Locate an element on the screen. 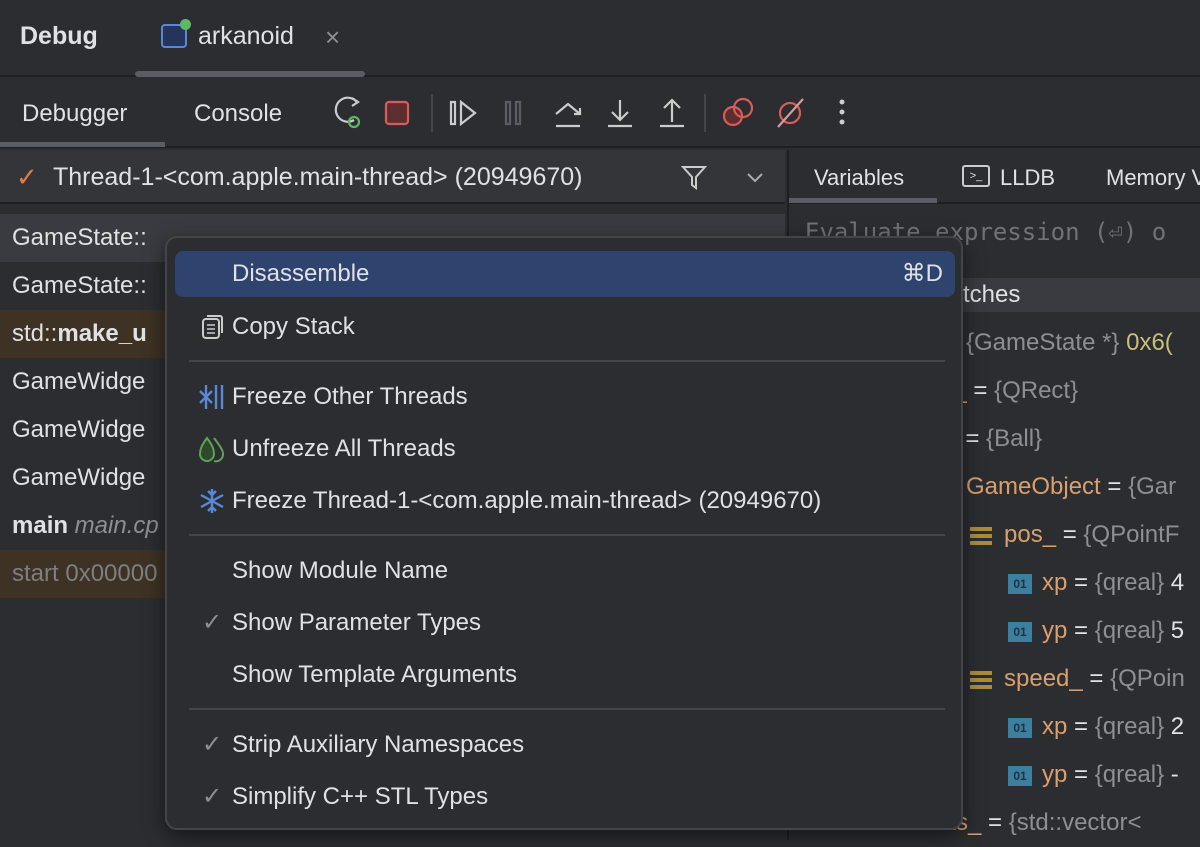 This screenshot has height=847, width=1200. tab-label: arkanoid is located at coordinates (246, 36).